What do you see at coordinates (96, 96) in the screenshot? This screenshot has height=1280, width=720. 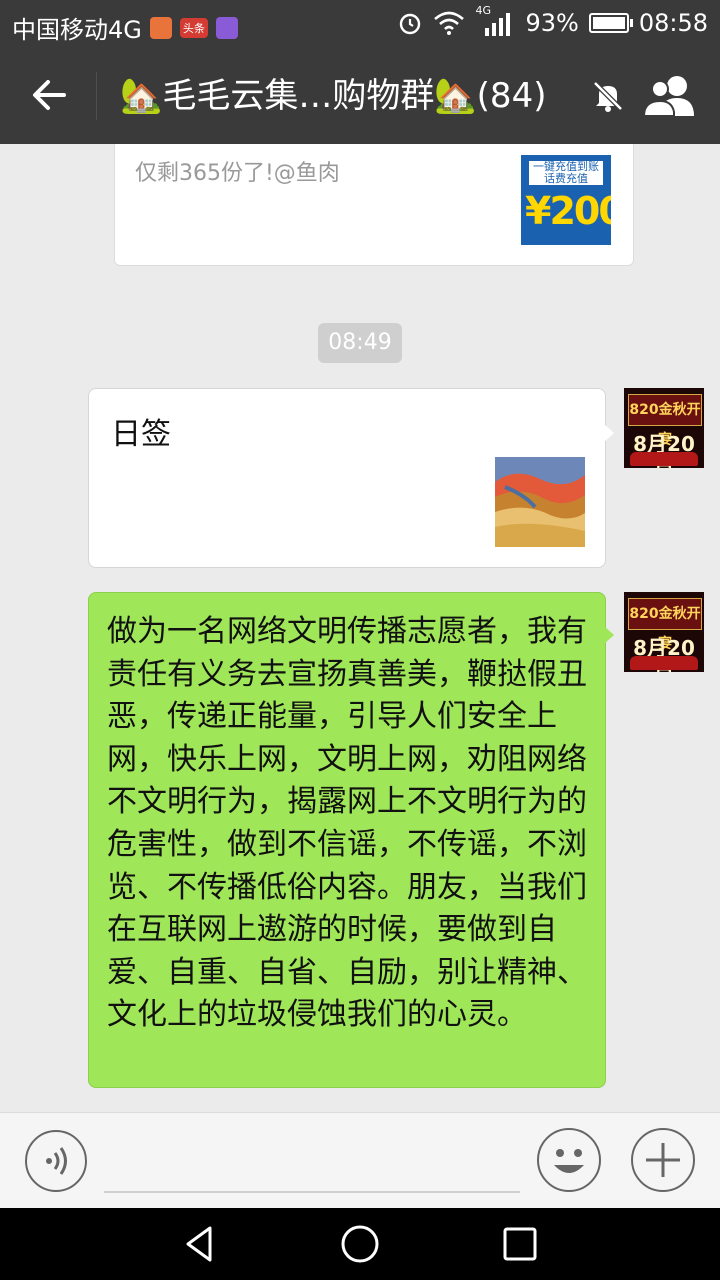 I see `header-divider` at bounding box center [96, 96].